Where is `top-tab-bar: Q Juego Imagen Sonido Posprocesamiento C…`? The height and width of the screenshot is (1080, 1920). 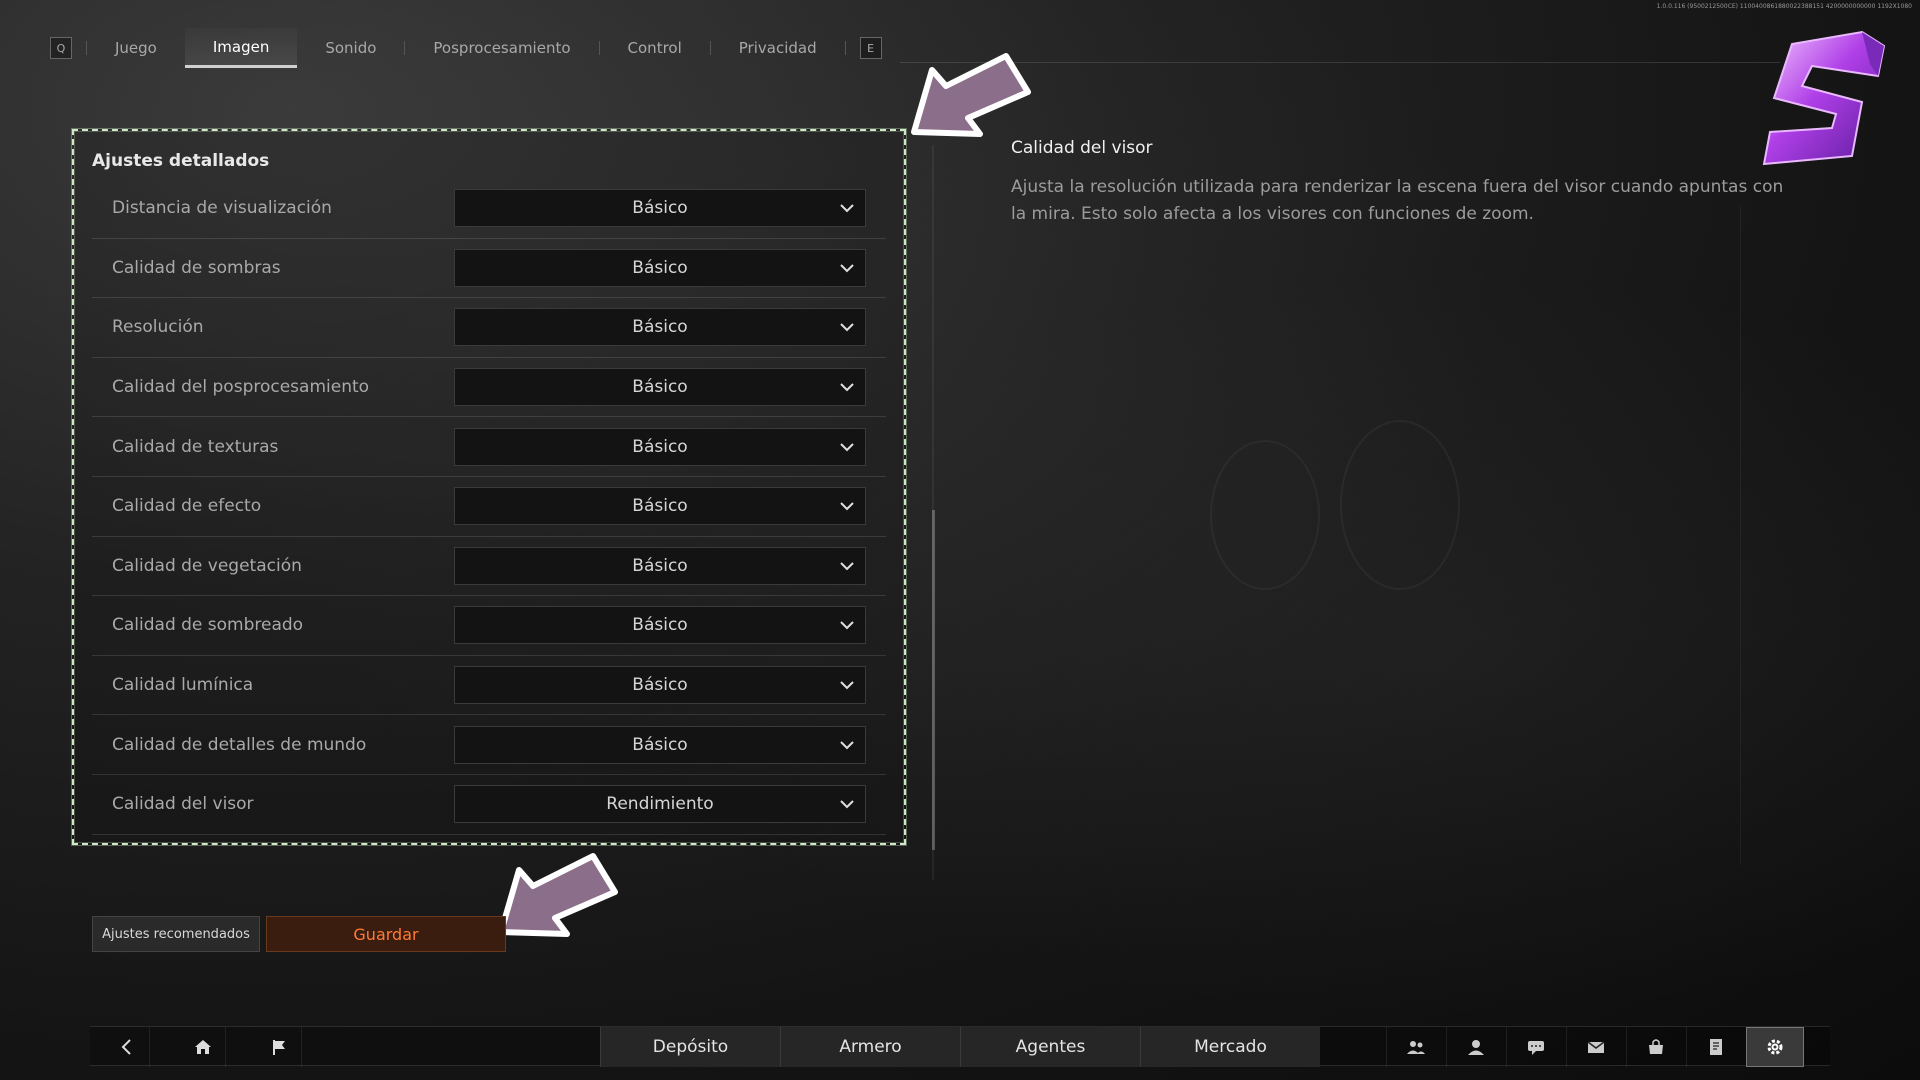 top-tab-bar: Q Juego Imagen Sonido Posprocesamiento C… is located at coordinates (466, 48).